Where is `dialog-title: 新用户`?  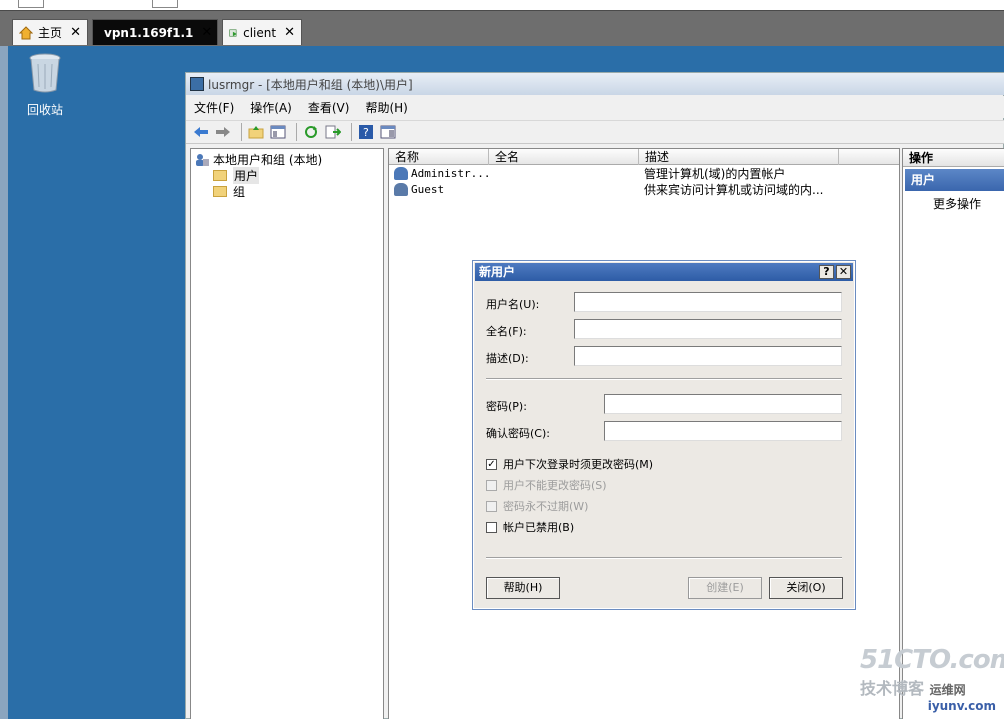 dialog-title: 新用户 is located at coordinates (497, 272).